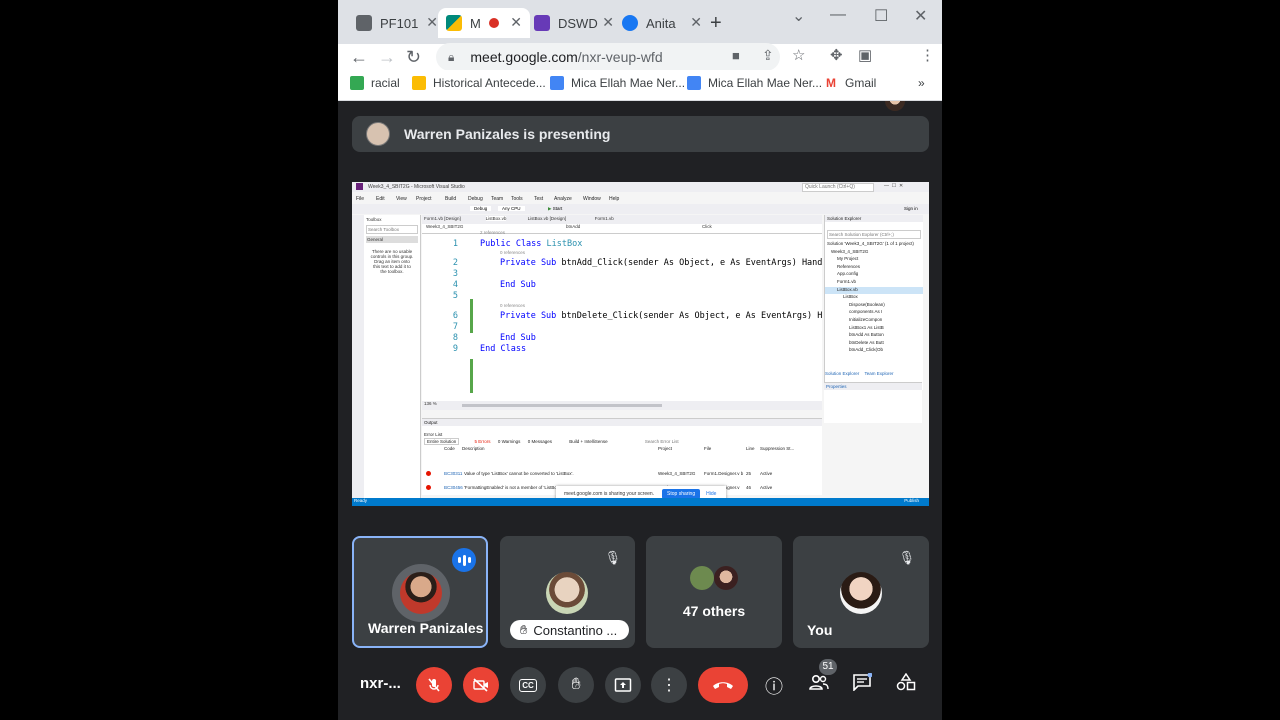 The height and width of the screenshot is (720, 1280). I want to click on bookmark-0: racial, so click(375, 83).